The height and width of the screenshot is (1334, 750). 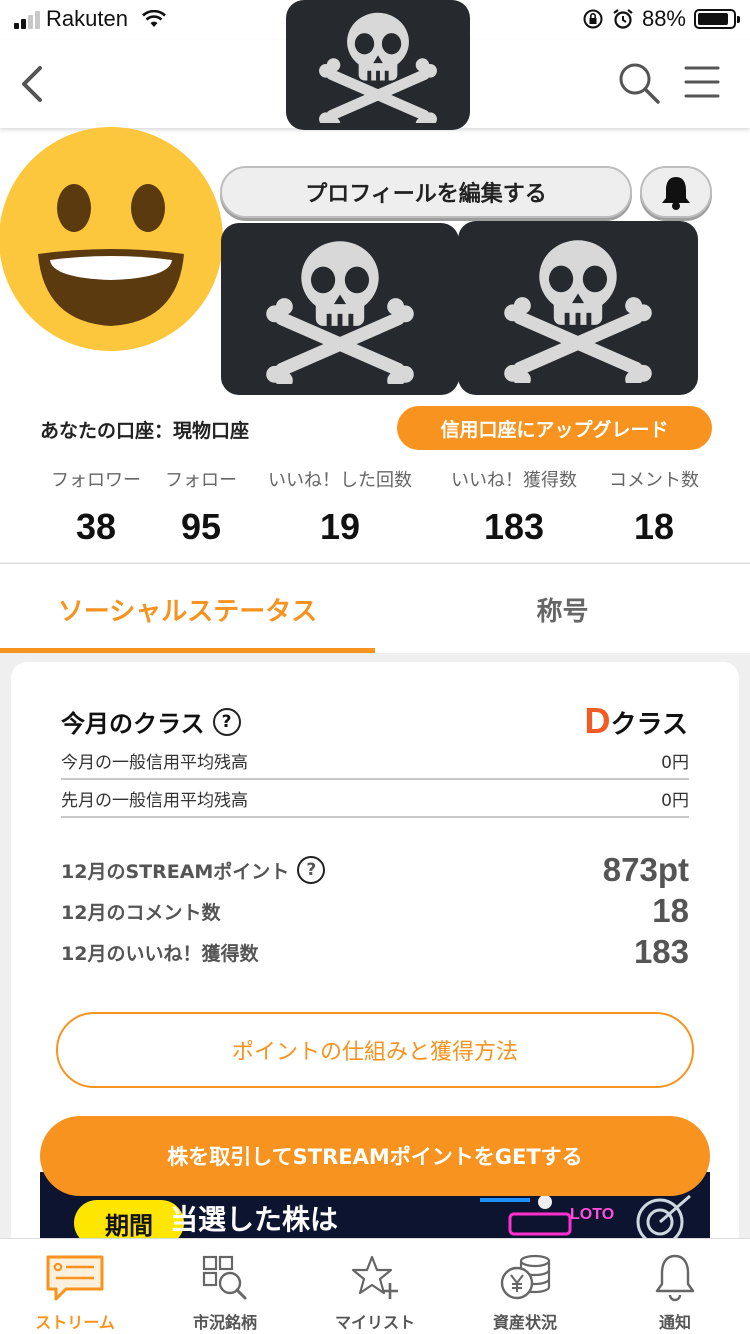 I want to click on nav-item-stream: ストリーム, so click(x=75, y=1286).